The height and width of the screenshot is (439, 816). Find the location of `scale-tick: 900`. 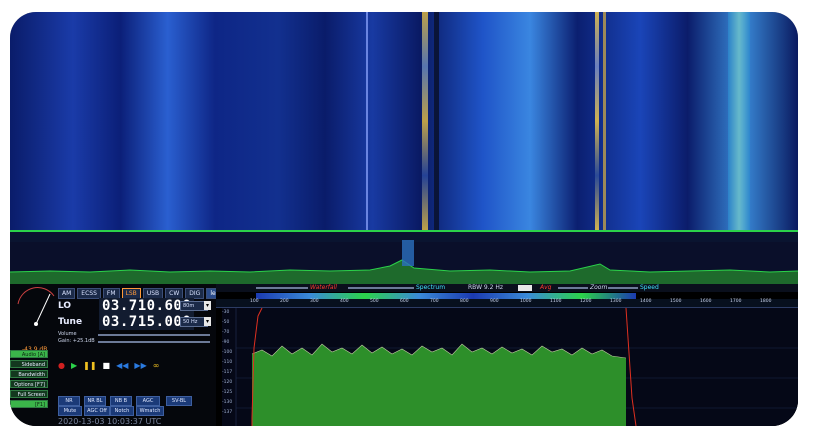

scale-tick: 900 is located at coordinates (494, 301).